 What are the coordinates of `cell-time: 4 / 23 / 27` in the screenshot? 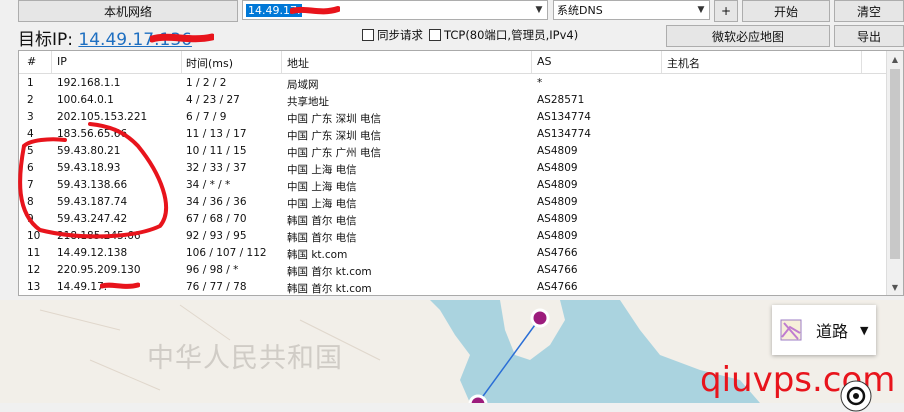 It's located at (213, 100).